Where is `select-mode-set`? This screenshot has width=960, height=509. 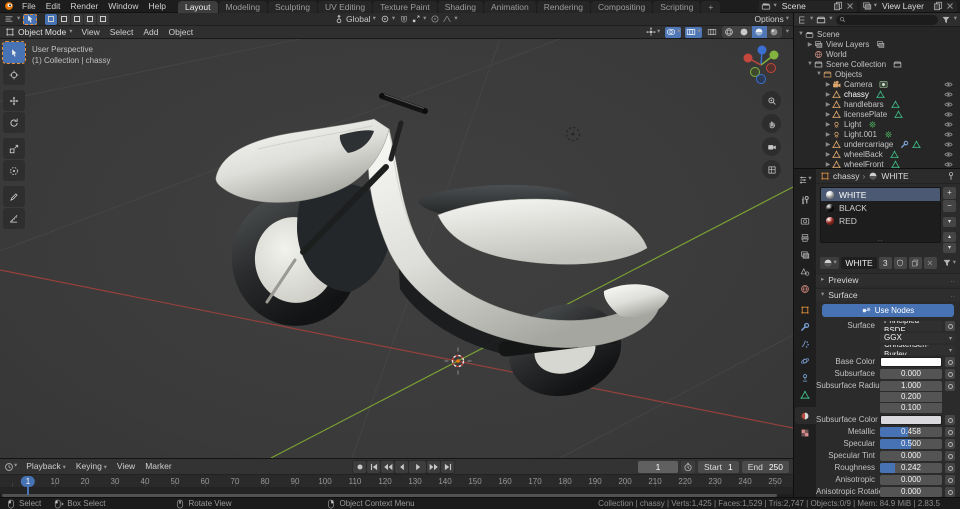
select-mode-set is located at coordinates (51, 19).